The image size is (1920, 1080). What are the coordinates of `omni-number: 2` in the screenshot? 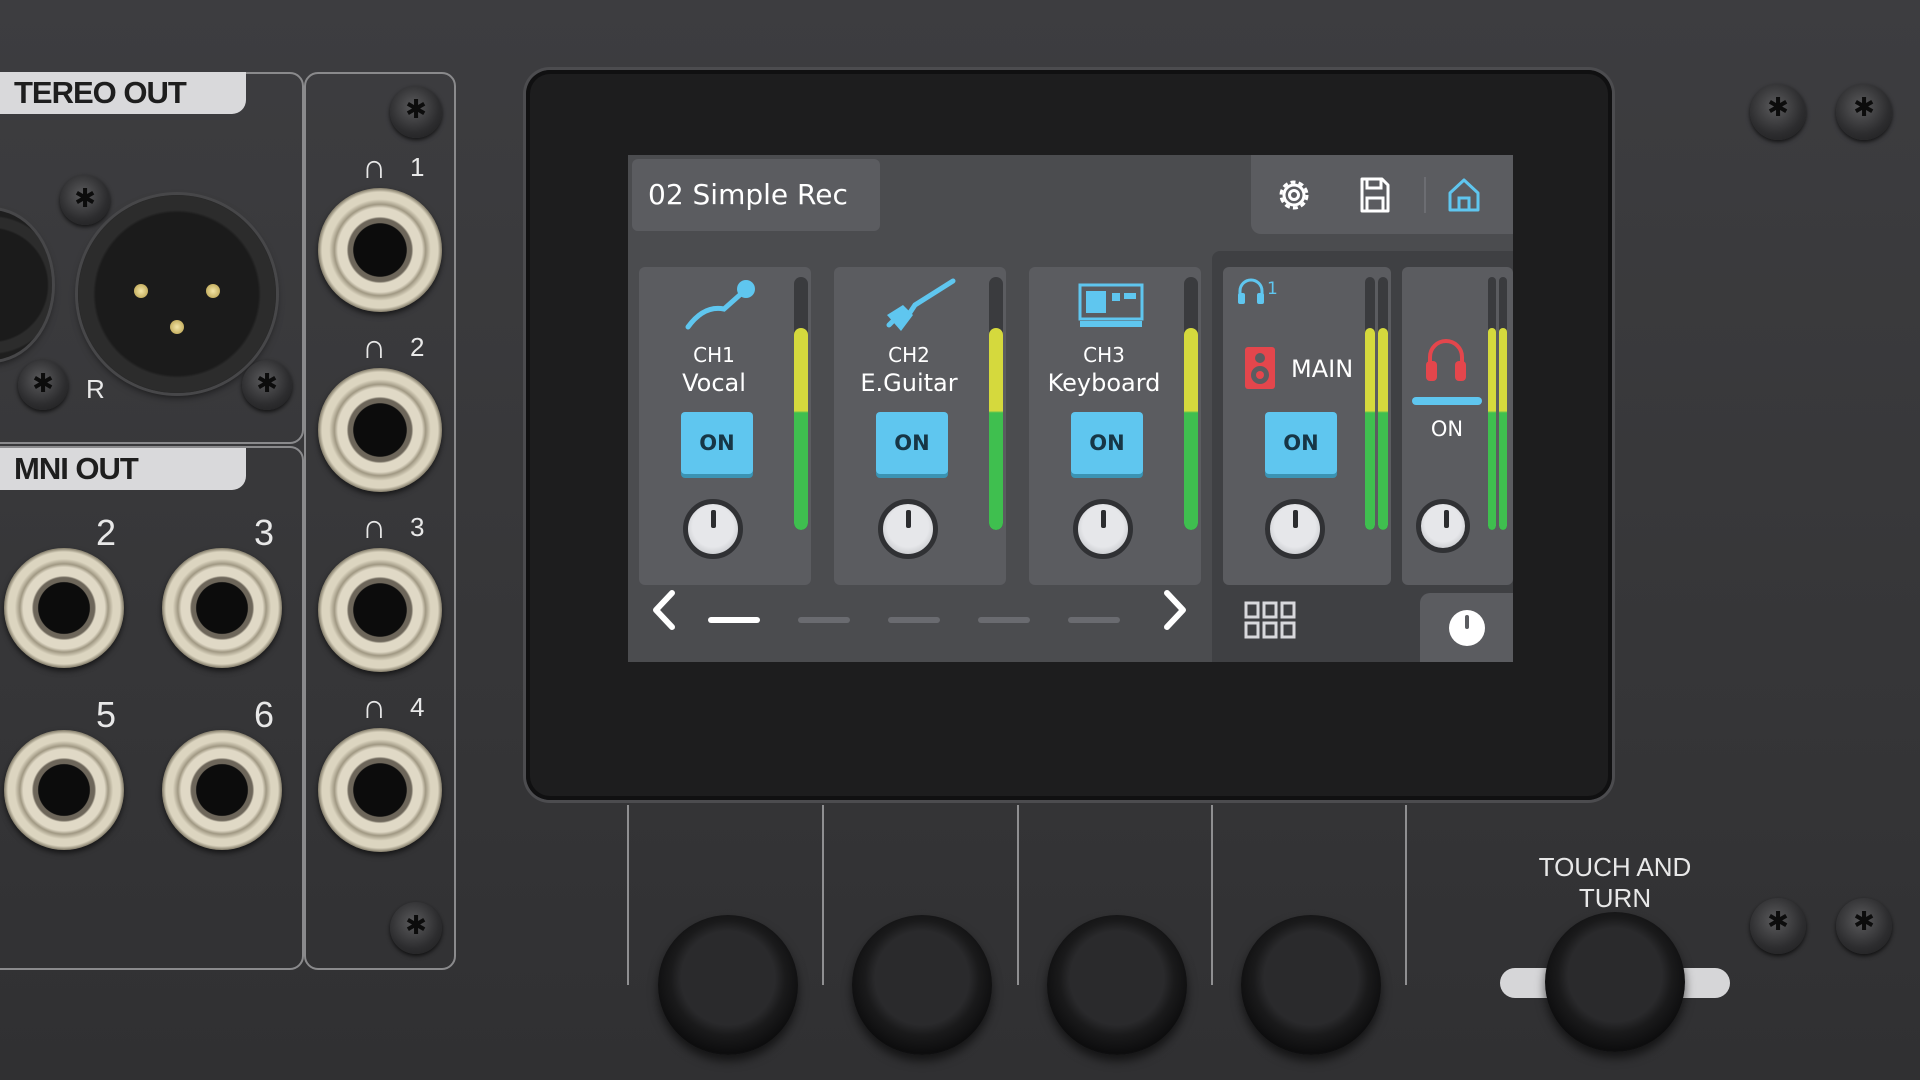 It's located at (106, 532).